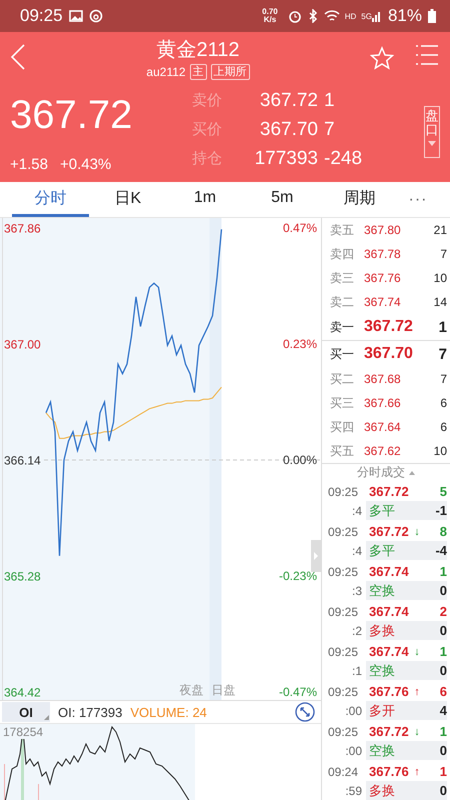  Describe the element at coordinates (205, 199) in the screenshot. I see `period-tab: 1m` at that location.